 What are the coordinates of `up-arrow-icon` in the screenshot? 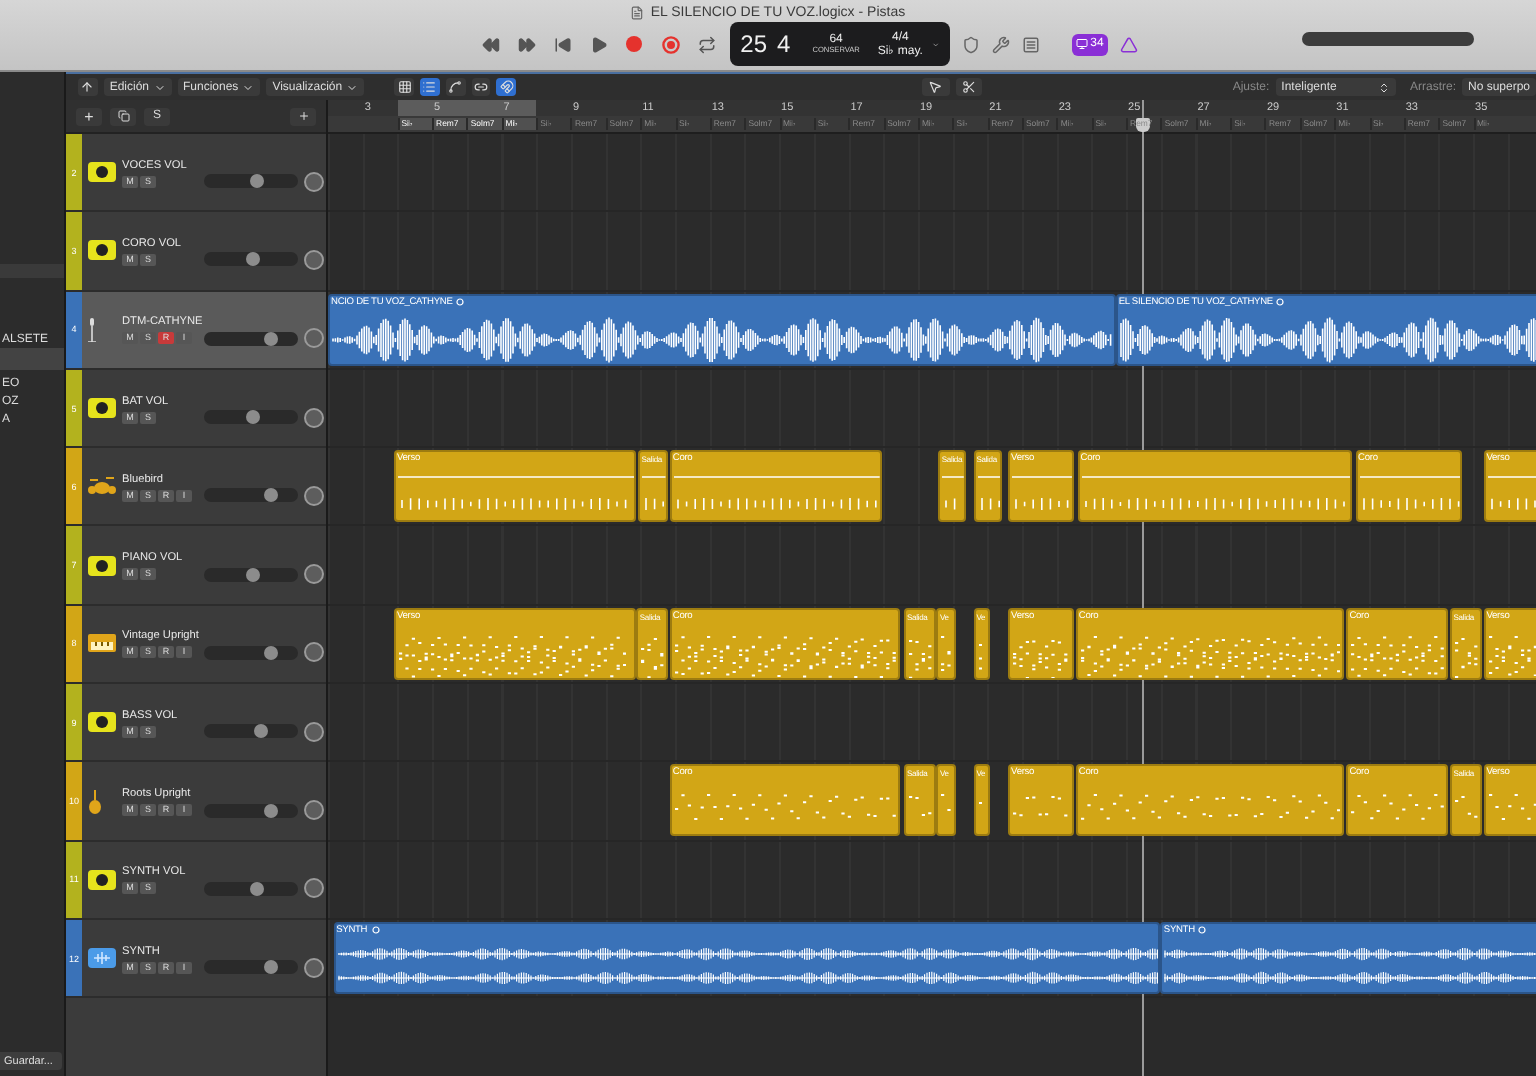 It's located at (87, 87).